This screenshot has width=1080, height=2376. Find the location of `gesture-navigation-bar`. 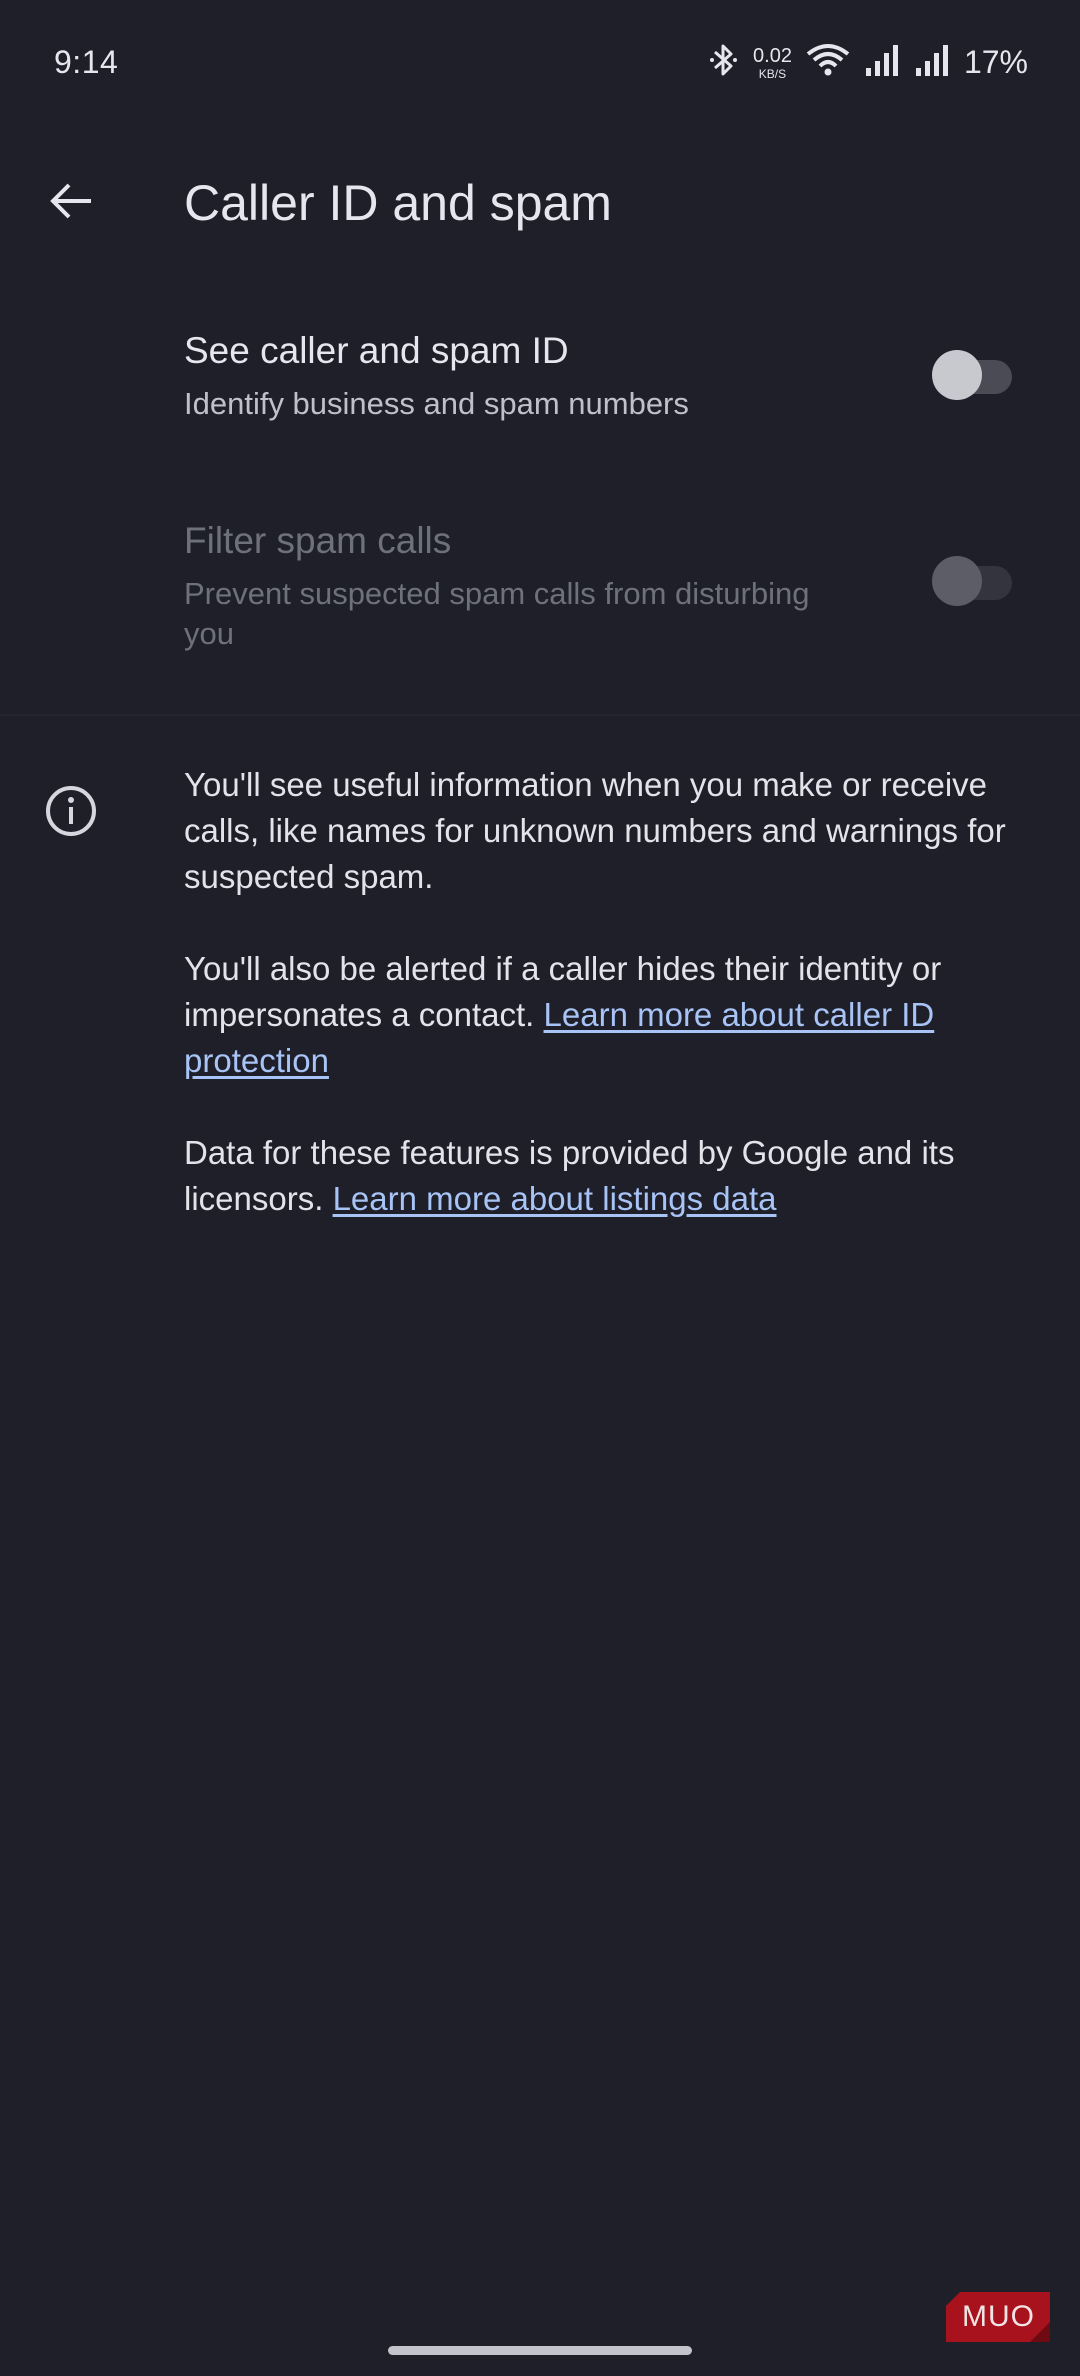

gesture-navigation-bar is located at coordinates (540, 2350).